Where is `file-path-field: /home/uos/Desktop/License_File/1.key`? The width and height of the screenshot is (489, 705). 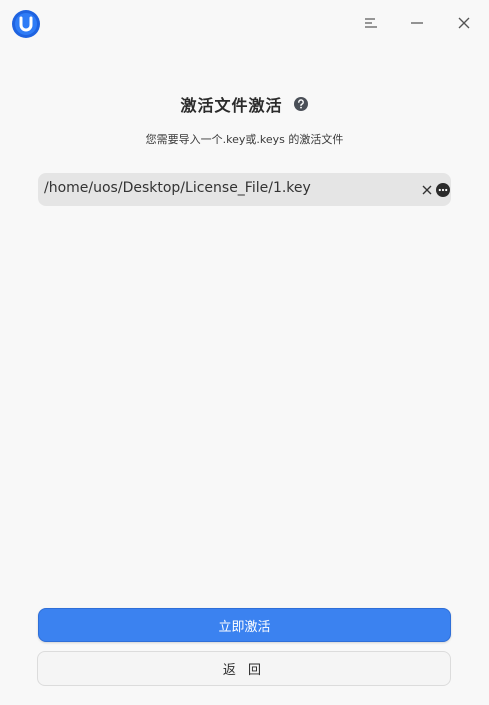 file-path-field: /home/uos/Desktop/License_File/1.key is located at coordinates (244, 189).